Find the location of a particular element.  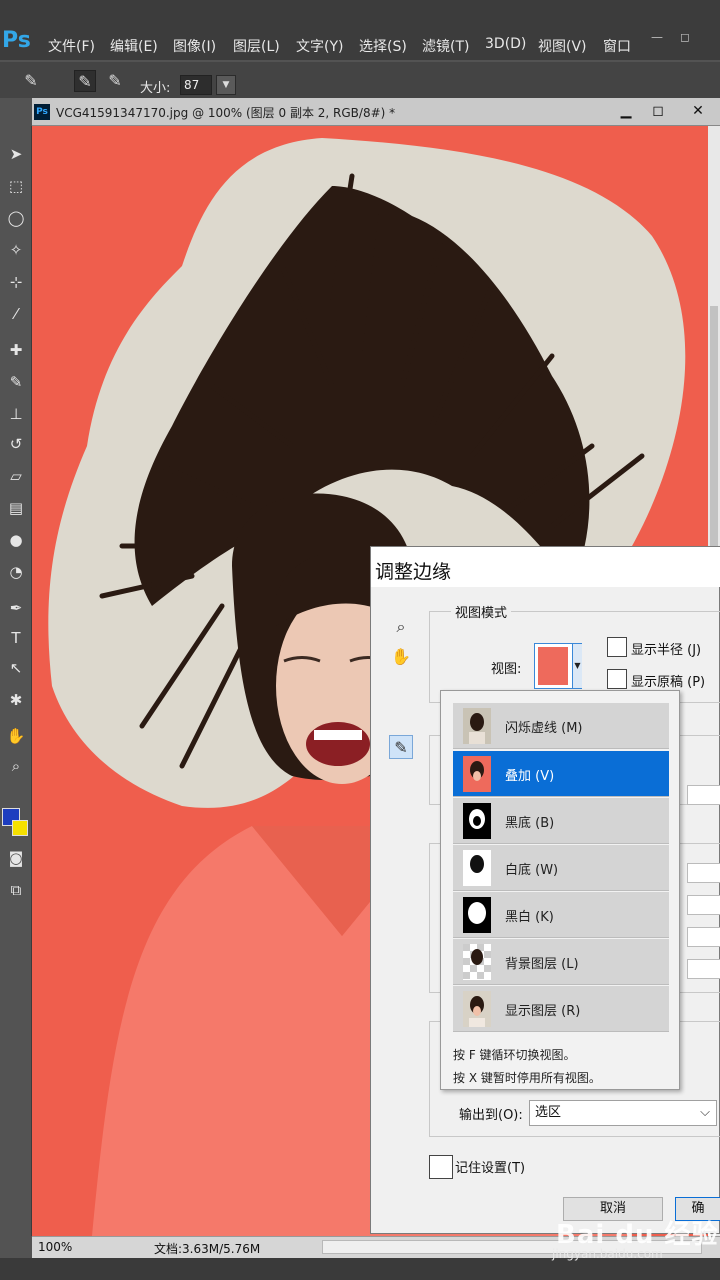

reveal-layer-thumbnail is located at coordinates (477, 1009).